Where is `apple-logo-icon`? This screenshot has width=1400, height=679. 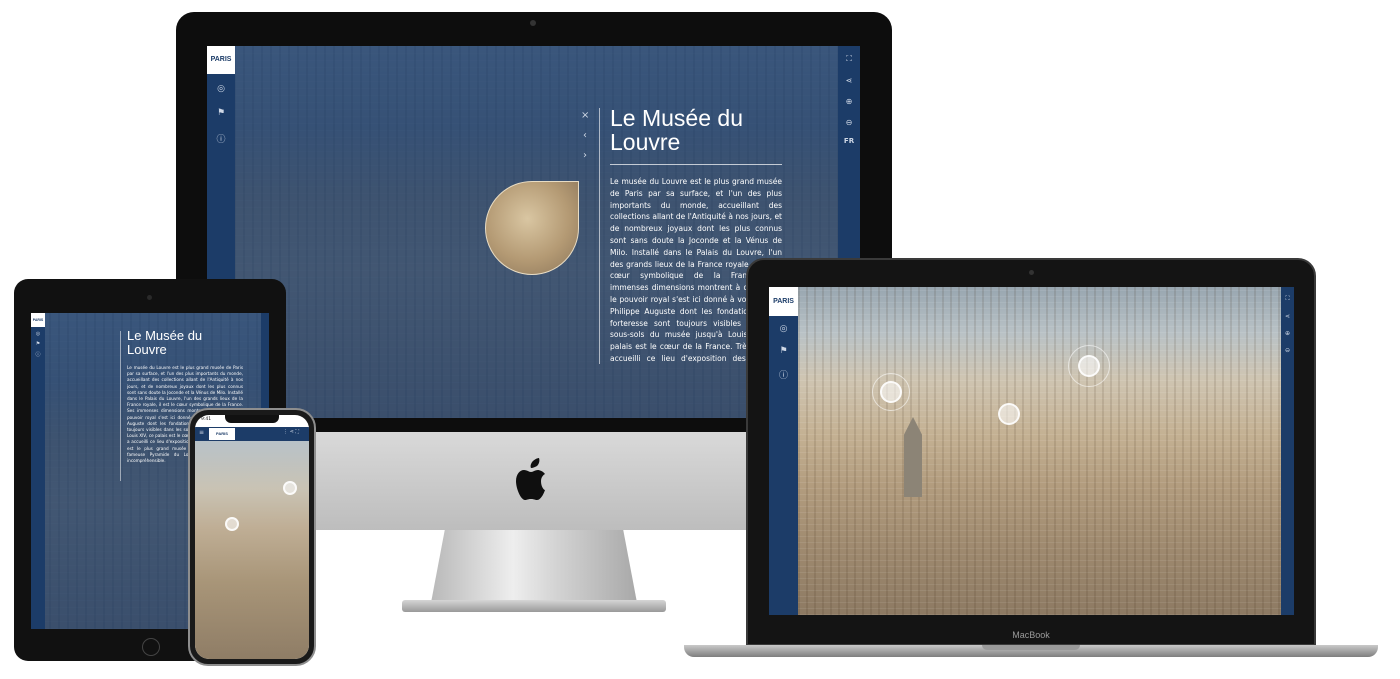
apple-logo-icon is located at coordinates (534, 480).